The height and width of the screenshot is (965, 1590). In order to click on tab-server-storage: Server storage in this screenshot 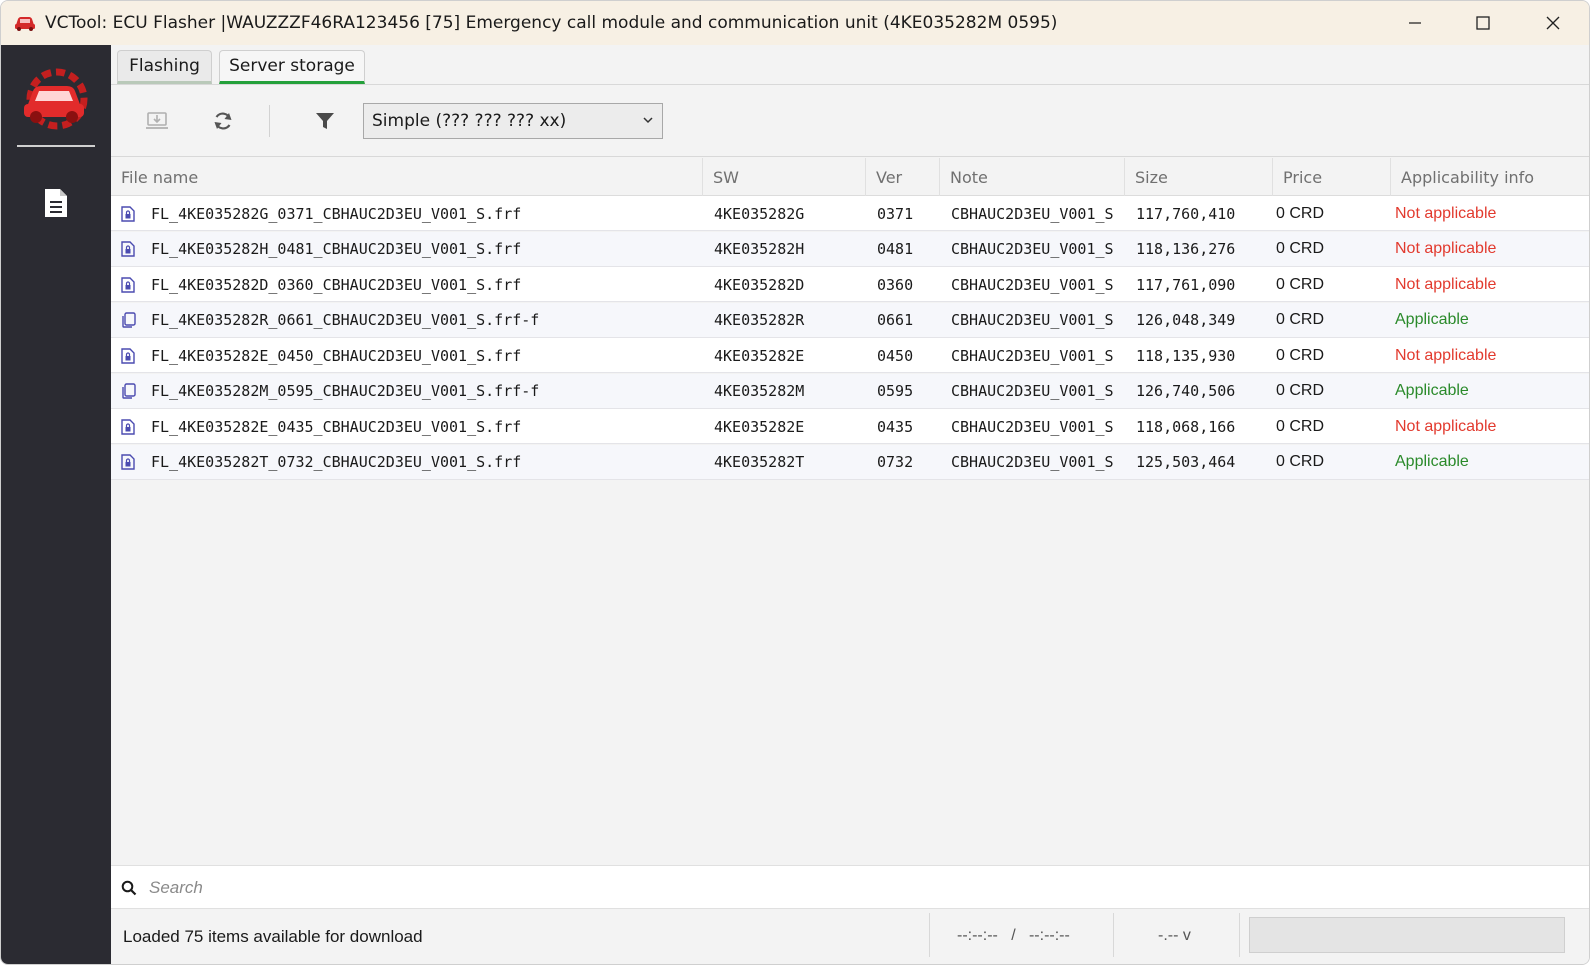, I will do `click(292, 67)`.